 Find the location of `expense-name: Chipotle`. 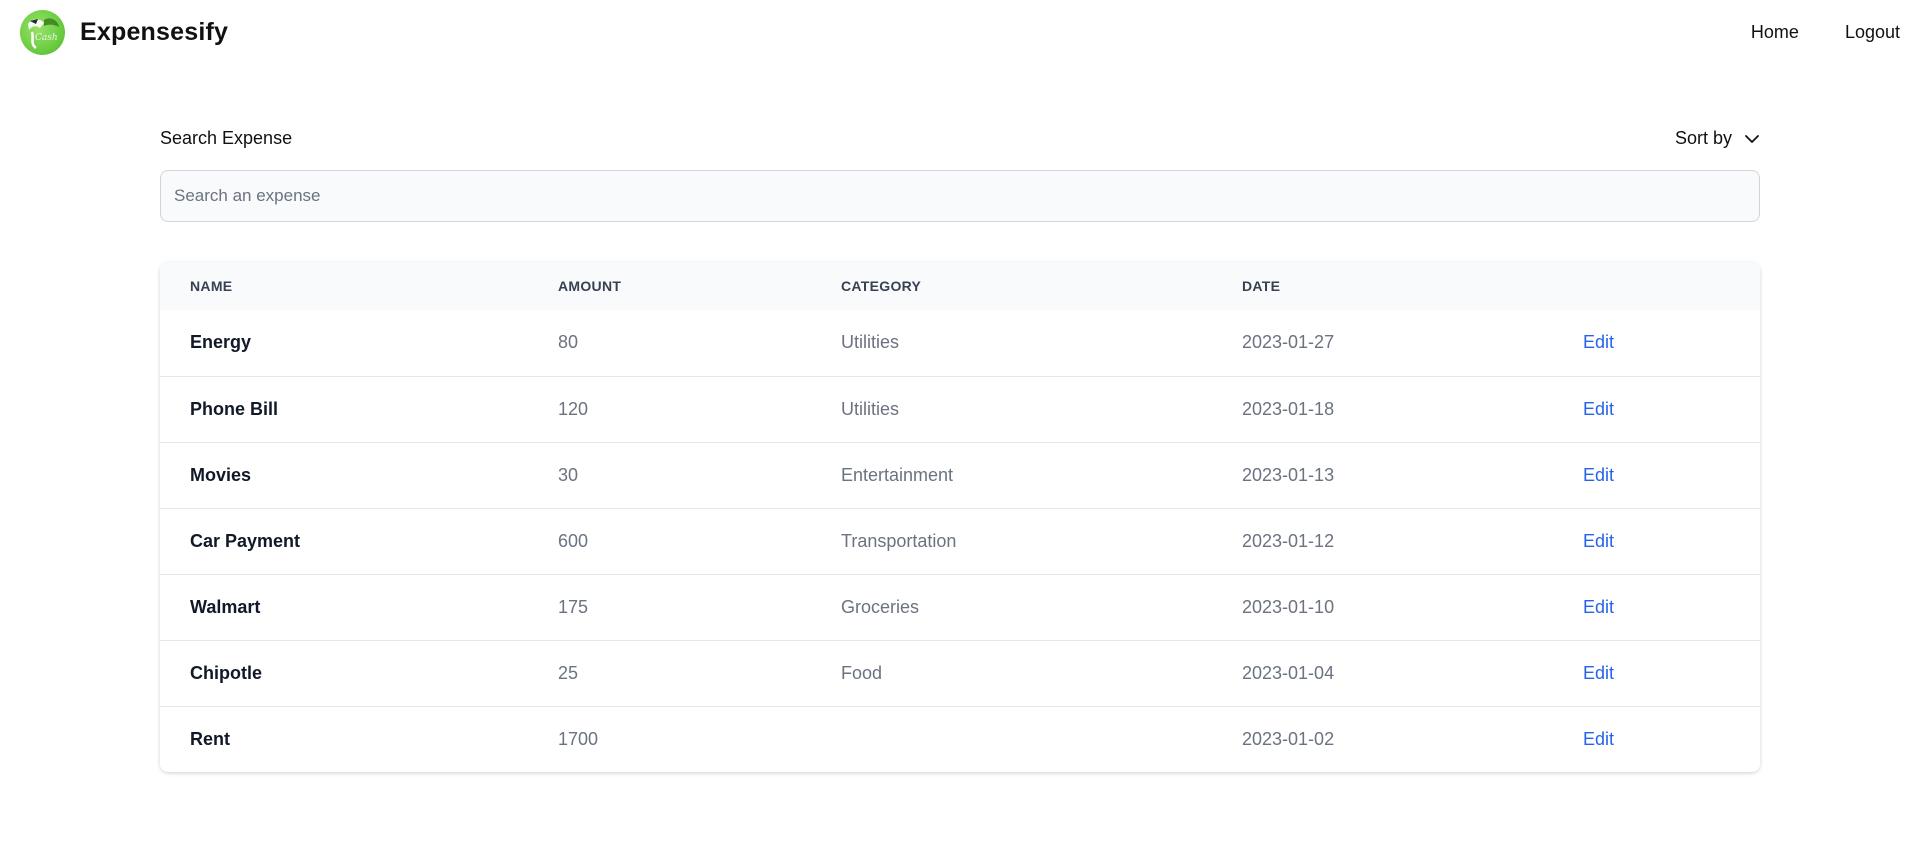

expense-name: Chipotle is located at coordinates (226, 672).